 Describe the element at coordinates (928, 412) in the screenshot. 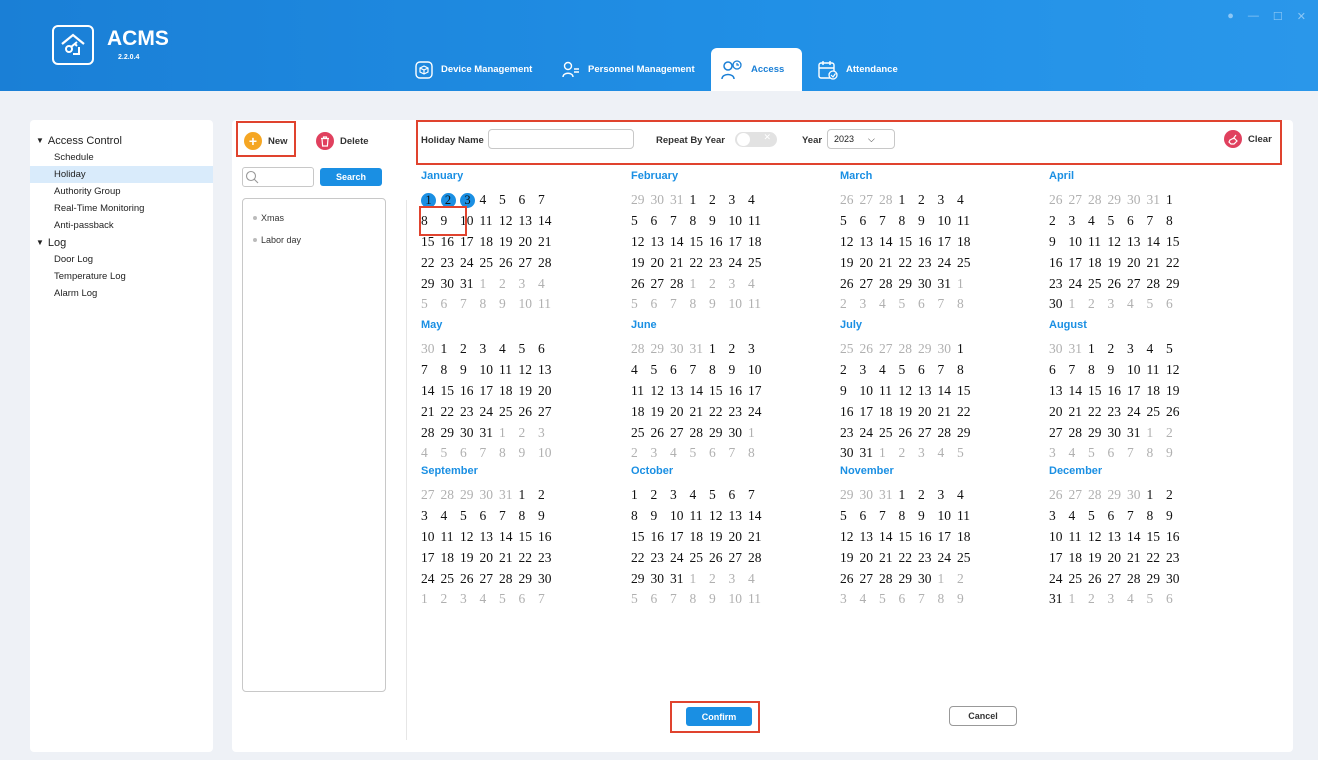

I see `calendar-day: 20` at that location.